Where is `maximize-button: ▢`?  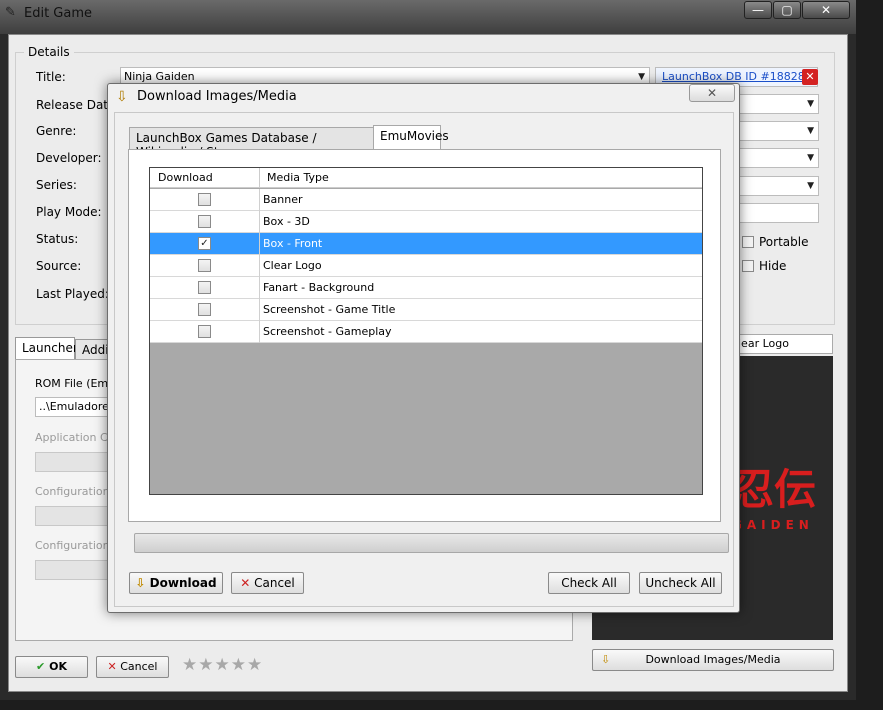
maximize-button: ▢ is located at coordinates (787, 10).